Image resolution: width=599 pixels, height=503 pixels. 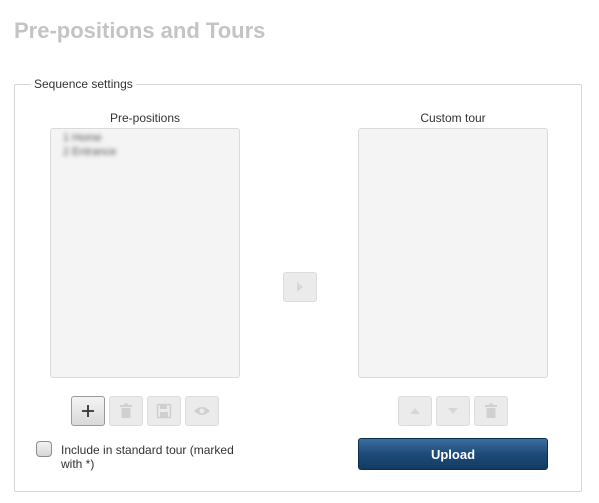 I want to click on page-title: Pre-positions and Tours, so click(x=140, y=30).